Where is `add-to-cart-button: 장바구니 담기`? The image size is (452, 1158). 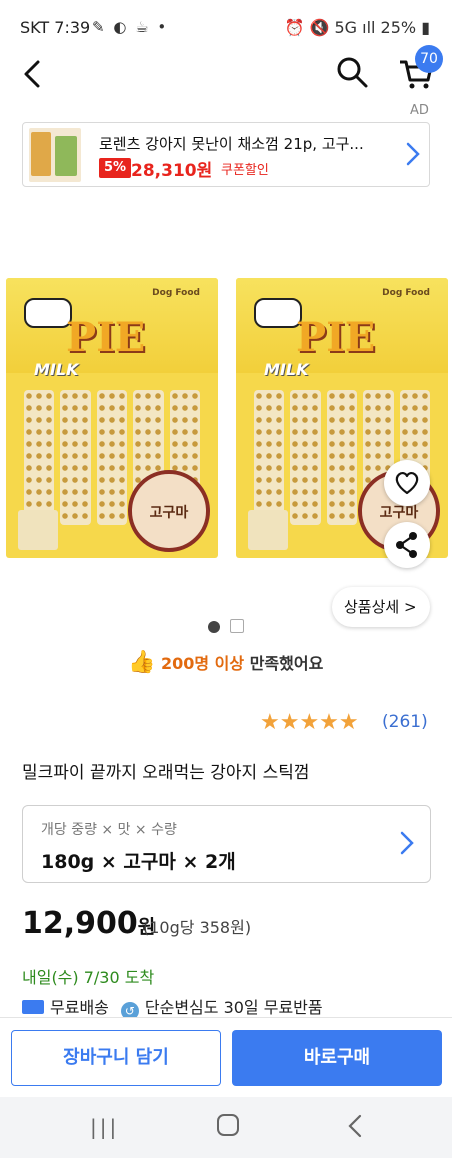 add-to-cart-button: 장바구니 담기 is located at coordinates (116, 1058).